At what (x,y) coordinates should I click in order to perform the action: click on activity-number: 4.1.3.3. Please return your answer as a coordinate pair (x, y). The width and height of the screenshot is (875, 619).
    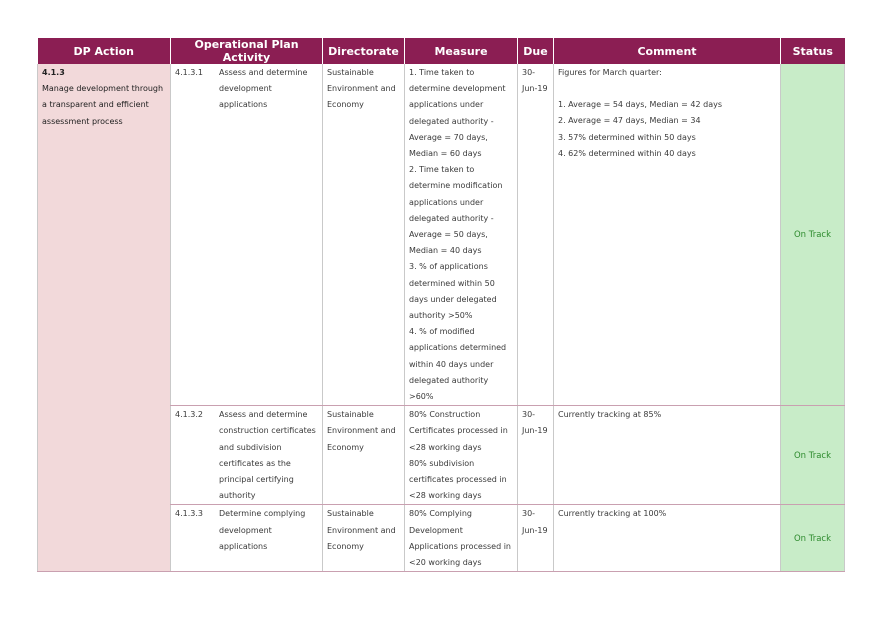
    Looking at the image, I should click on (189, 514).